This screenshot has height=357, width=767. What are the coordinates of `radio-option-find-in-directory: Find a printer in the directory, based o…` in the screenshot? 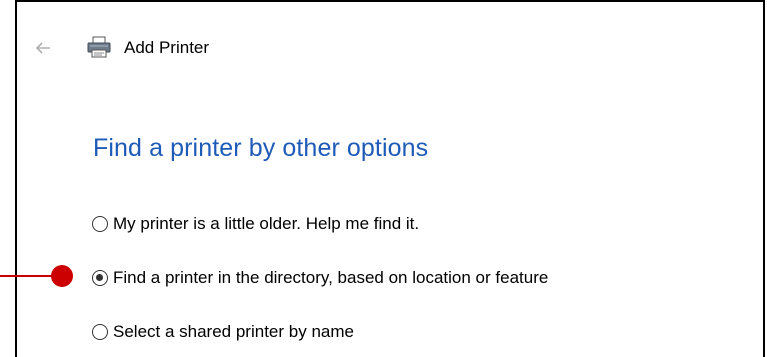 It's located at (320, 278).